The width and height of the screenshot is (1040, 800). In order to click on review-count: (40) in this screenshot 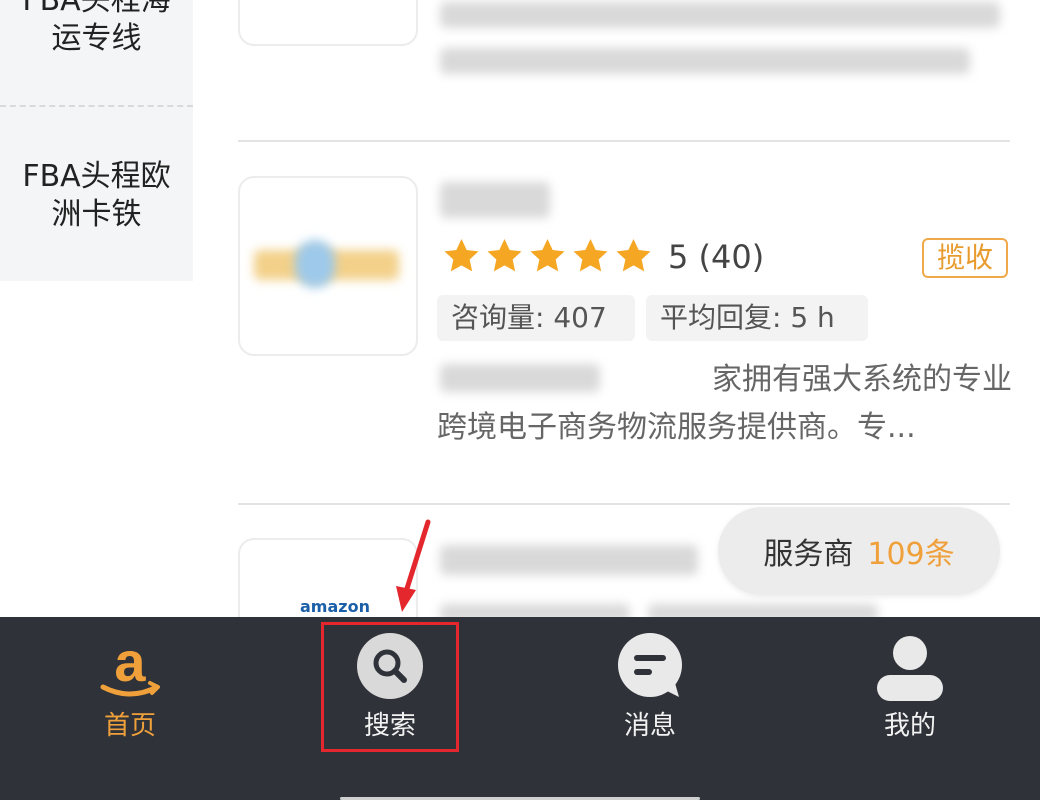, I will do `click(731, 257)`.